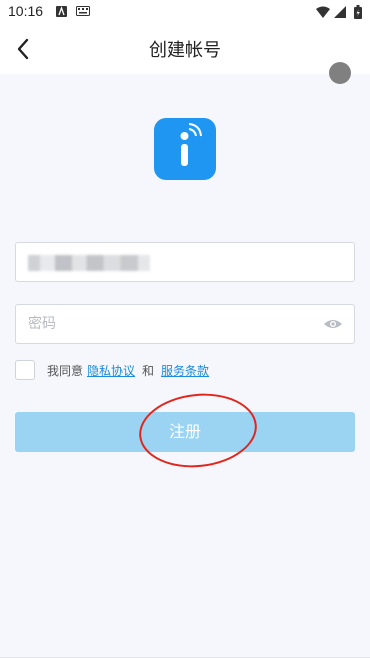  I want to click on privacy-policy-link: 隐私协议, so click(111, 370).